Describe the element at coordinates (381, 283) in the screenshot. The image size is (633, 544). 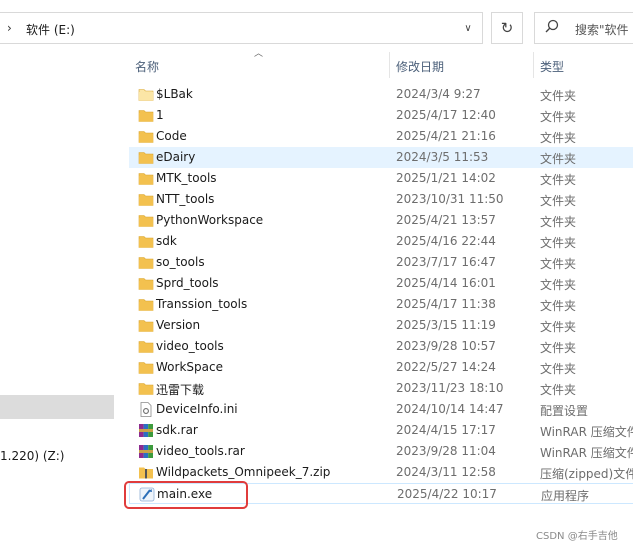
I see `file-row: Sprd_tools 2025/4/14 16:01 文件夹` at that location.